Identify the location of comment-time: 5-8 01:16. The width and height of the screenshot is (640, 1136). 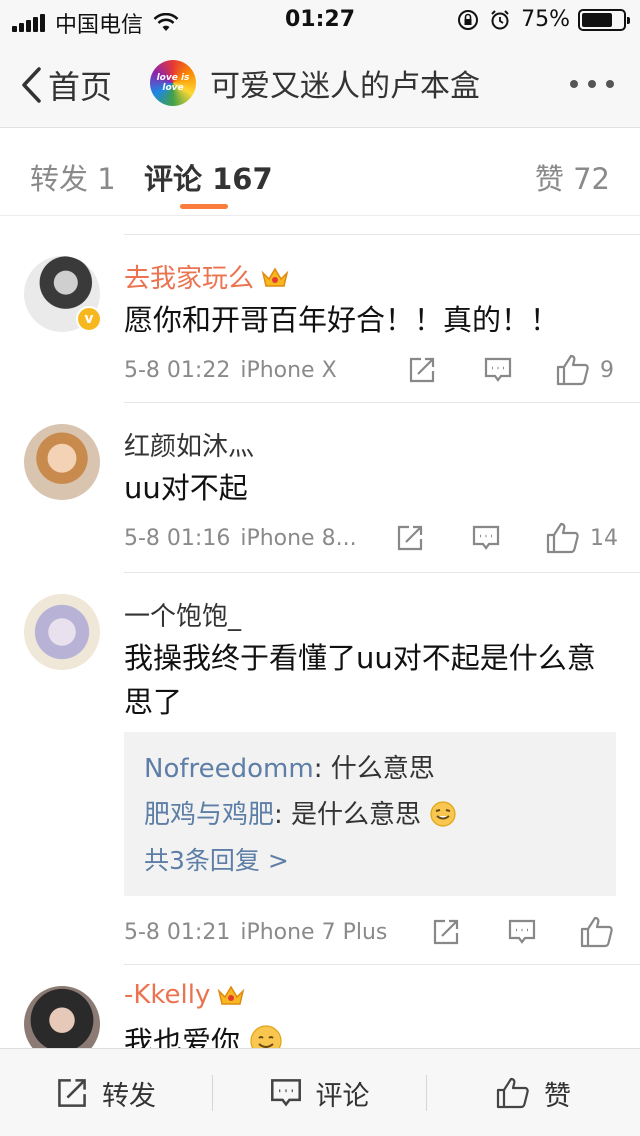
(177, 538).